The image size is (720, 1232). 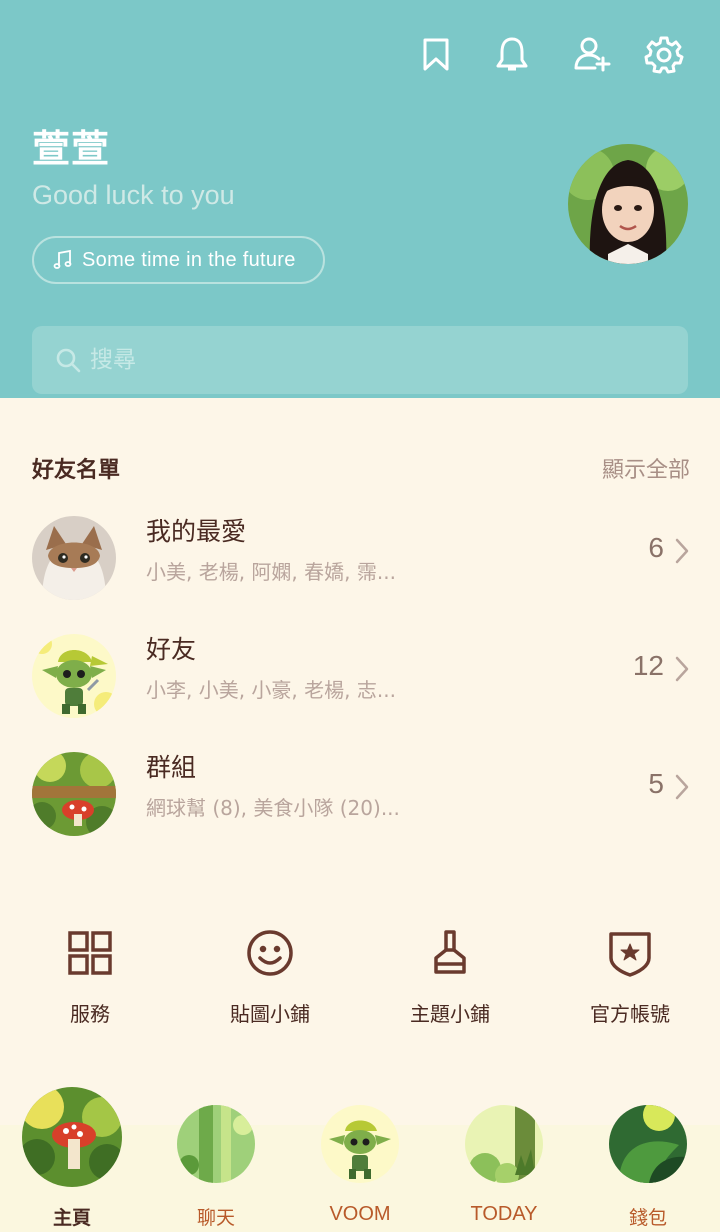 What do you see at coordinates (360, 677) in the screenshot?
I see `friend-group-friends: 好友 小李, 小美, 小豪, 老楊, 志... 12` at bounding box center [360, 677].